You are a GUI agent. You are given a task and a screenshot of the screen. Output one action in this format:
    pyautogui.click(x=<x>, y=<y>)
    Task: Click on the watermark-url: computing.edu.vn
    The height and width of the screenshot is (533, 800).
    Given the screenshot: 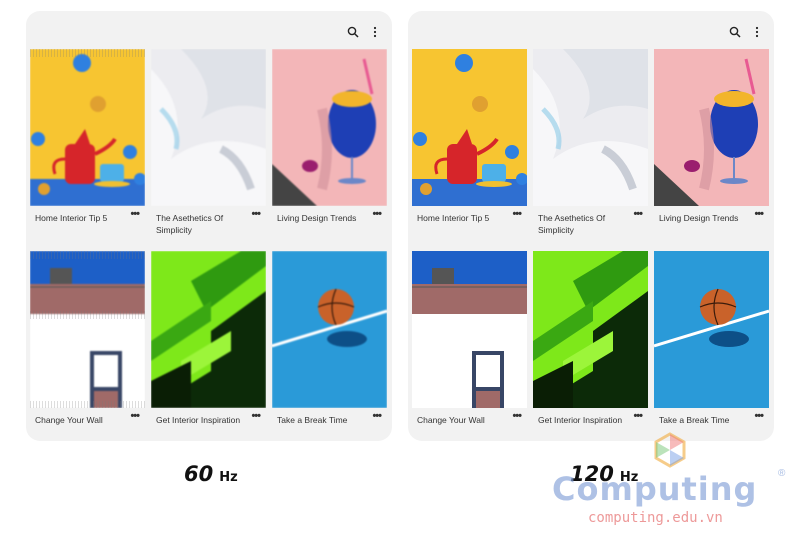 What is the action you would take?
    pyautogui.click(x=655, y=518)
    